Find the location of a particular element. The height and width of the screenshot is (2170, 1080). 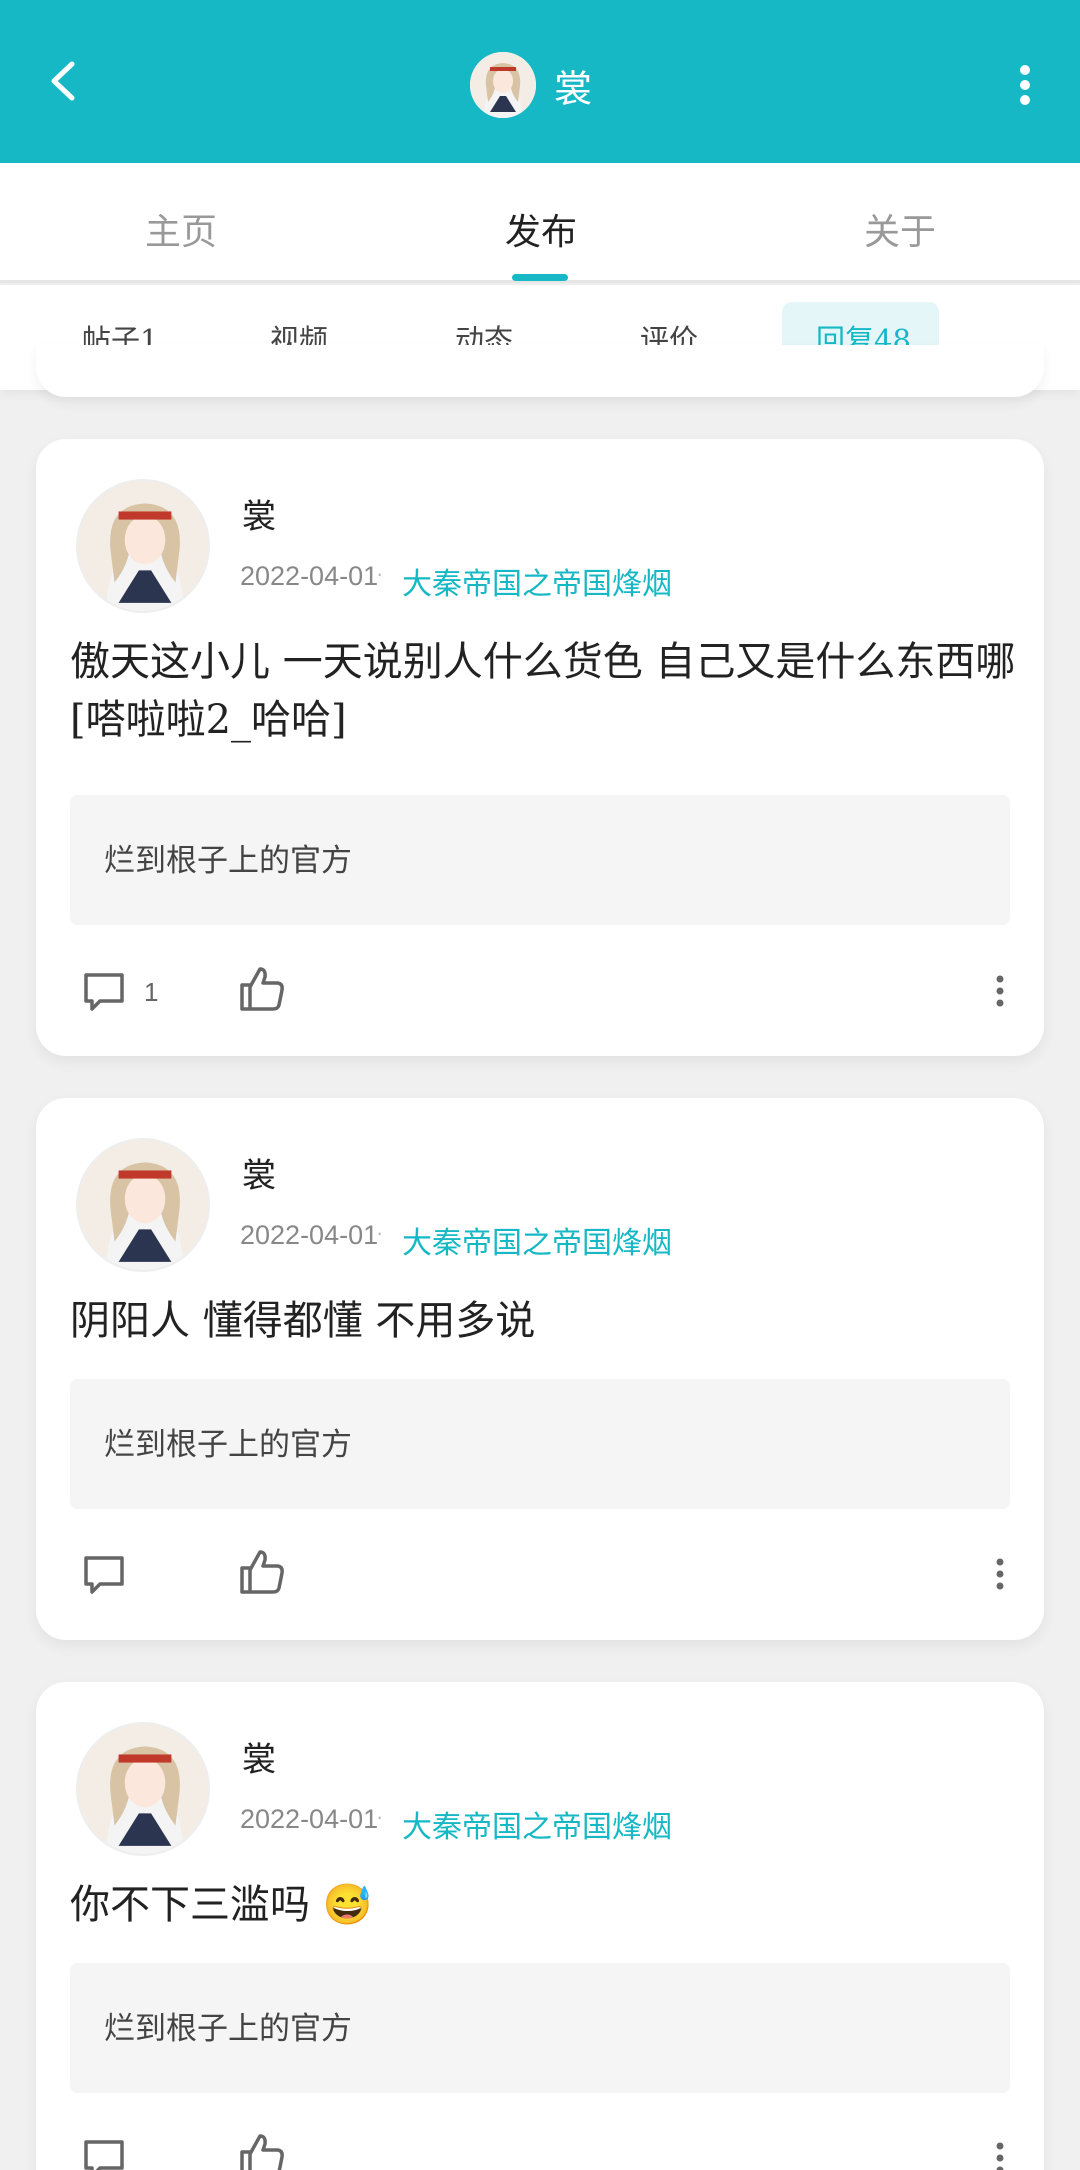

comment-count: 1 is located at coordinates (151, 992).